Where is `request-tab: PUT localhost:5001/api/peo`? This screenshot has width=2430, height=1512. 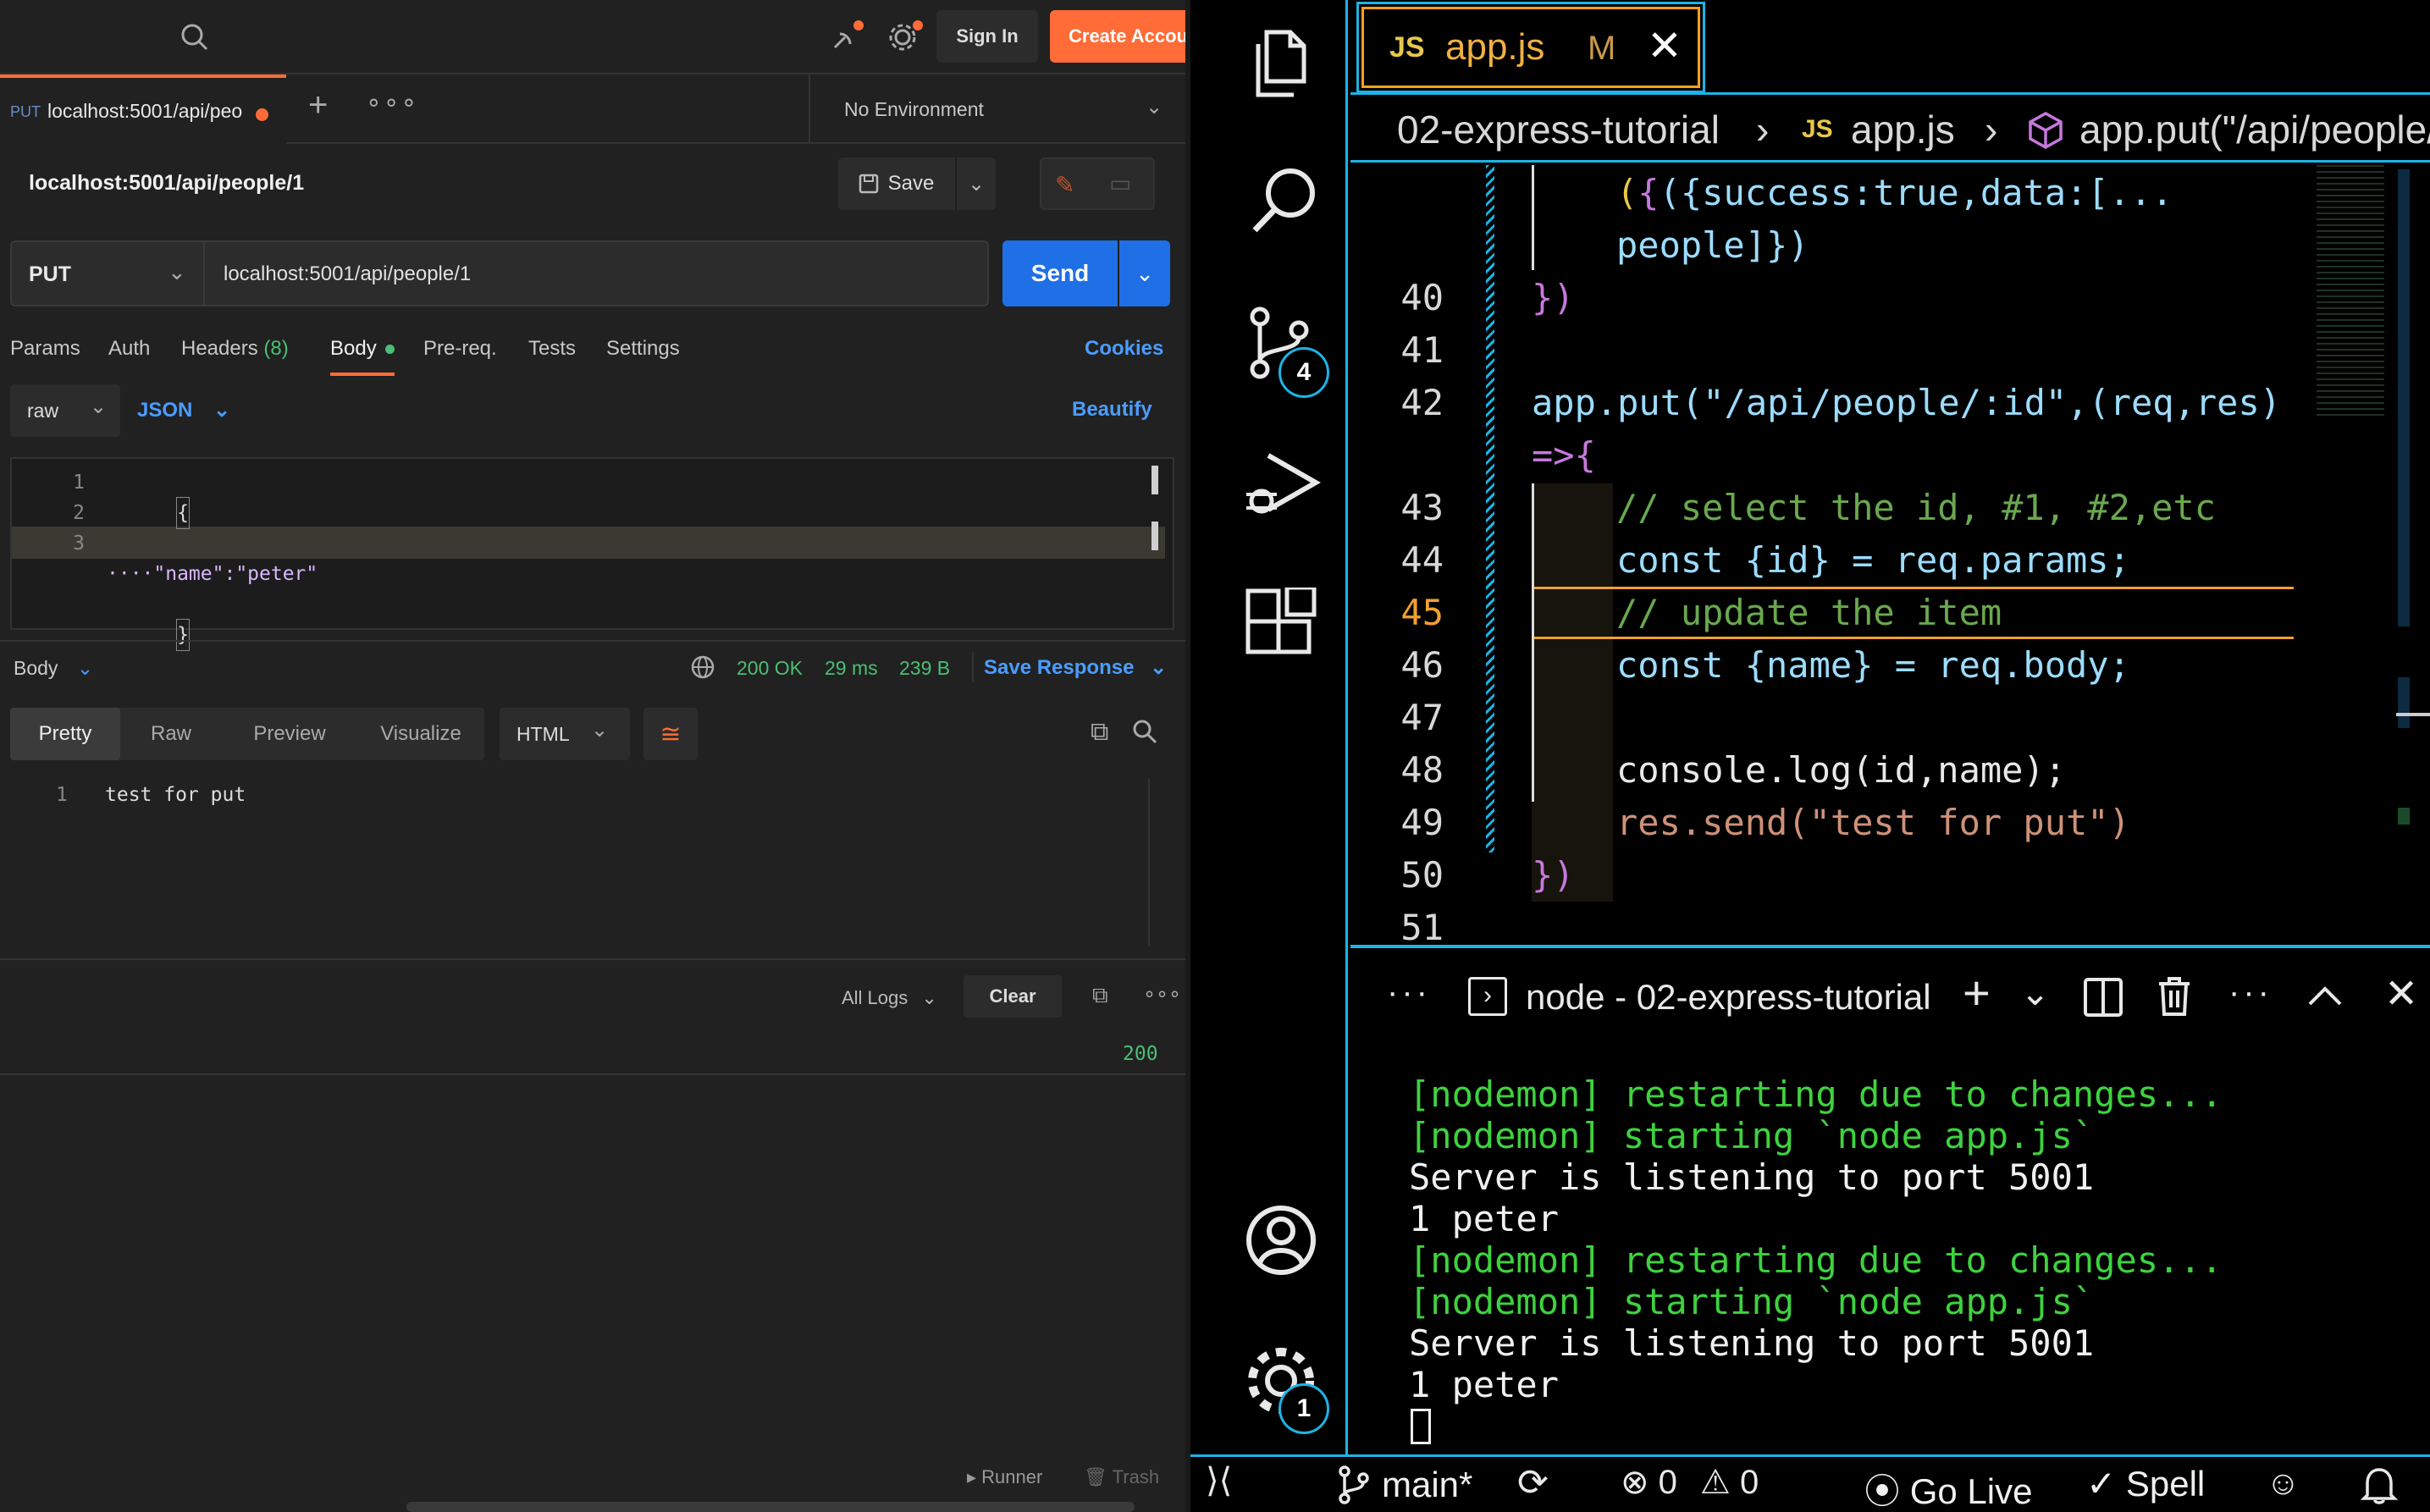
request-tab: PUT localhost:5001/api/peo is located at coordinates (143, 109).